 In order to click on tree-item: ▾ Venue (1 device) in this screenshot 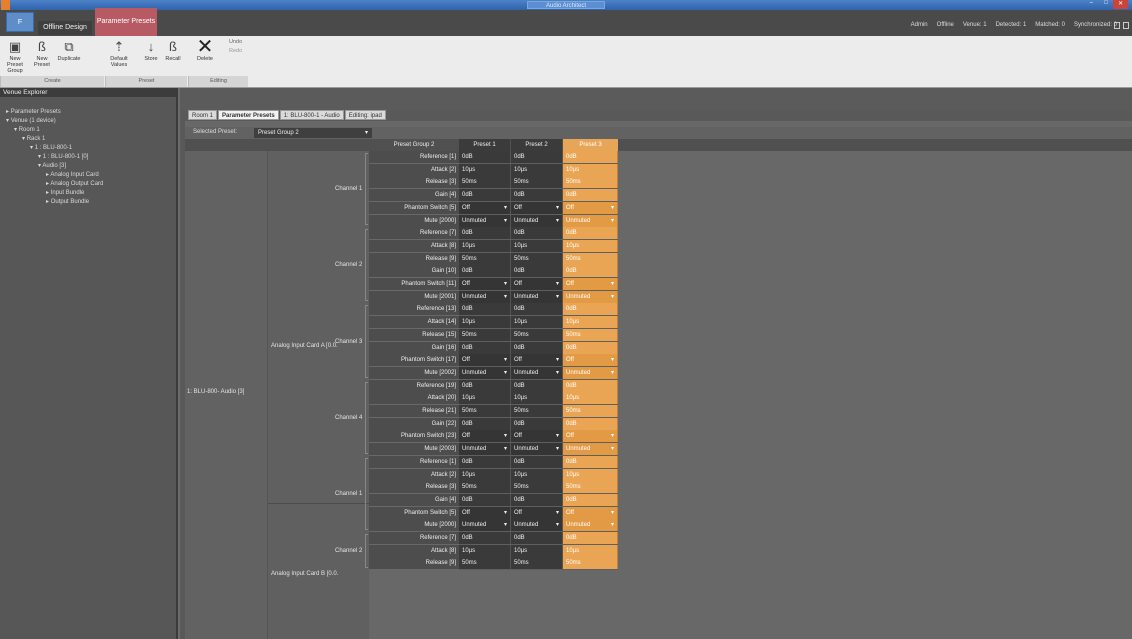, I will do `click(31, 121)`.